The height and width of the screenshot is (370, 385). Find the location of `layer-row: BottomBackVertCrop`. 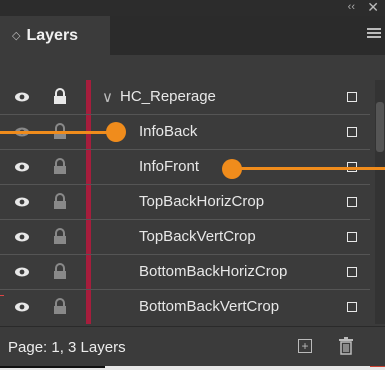

layer-row: BottomBackVertCrop is located at coordinates (187, 307).